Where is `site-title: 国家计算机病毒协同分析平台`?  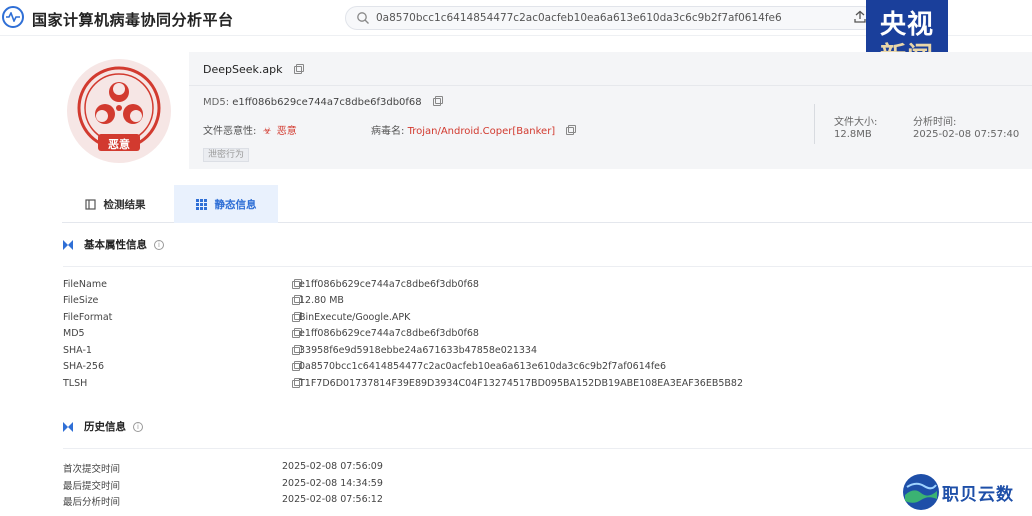
site-title: 国家计算机病毒协同分析平台 is located at coordinates (133, 19).